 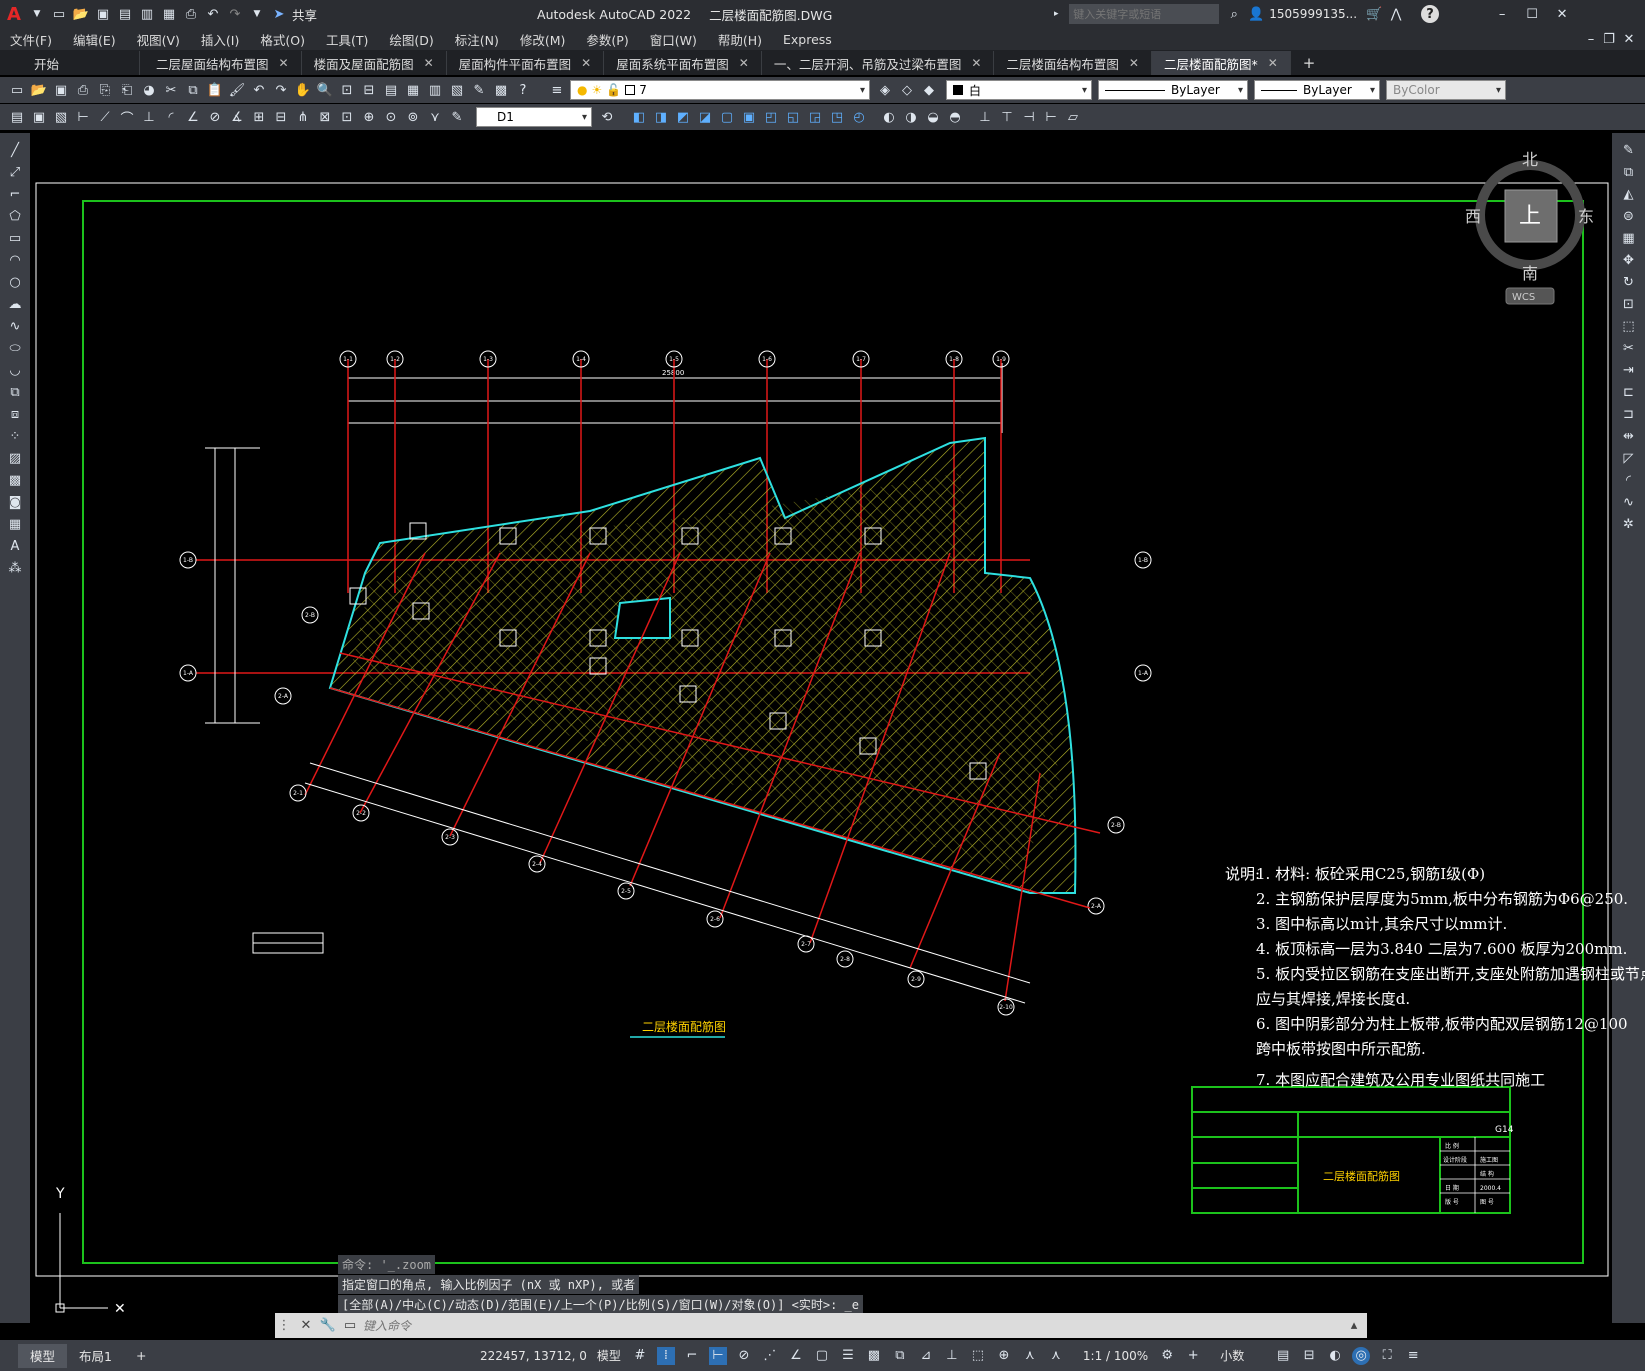 I want to click on region-icon: ◙, so click(x=15, y=502).